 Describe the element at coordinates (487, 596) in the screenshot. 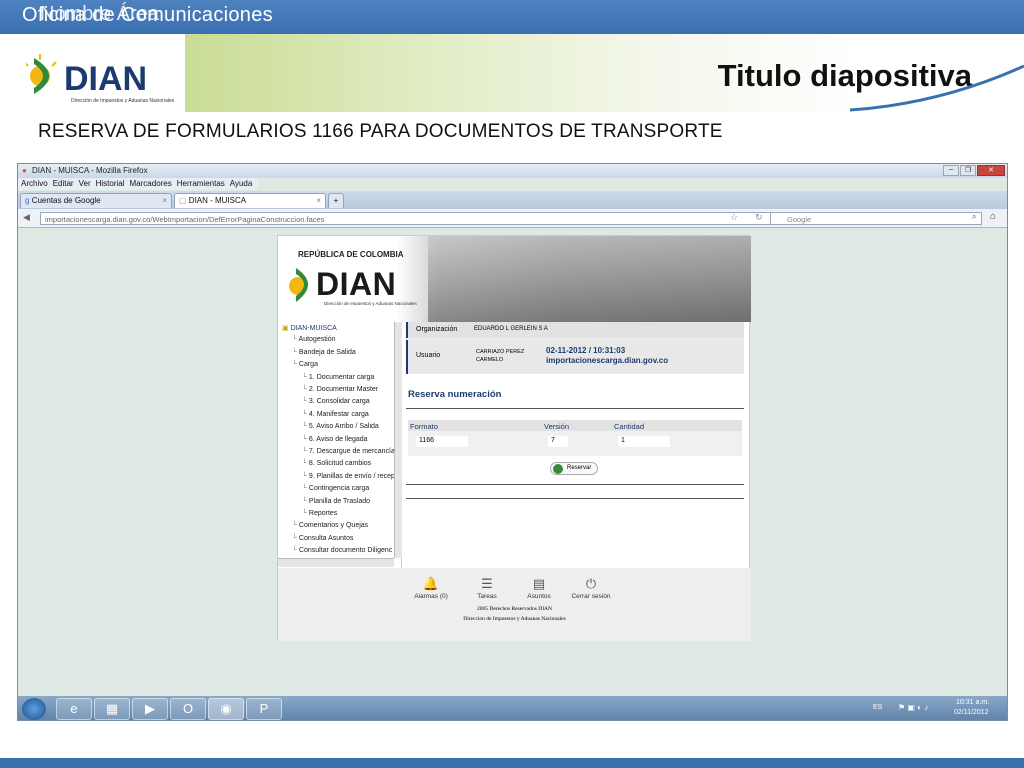

I see `footer-link-tareas: Tareas` at that location.